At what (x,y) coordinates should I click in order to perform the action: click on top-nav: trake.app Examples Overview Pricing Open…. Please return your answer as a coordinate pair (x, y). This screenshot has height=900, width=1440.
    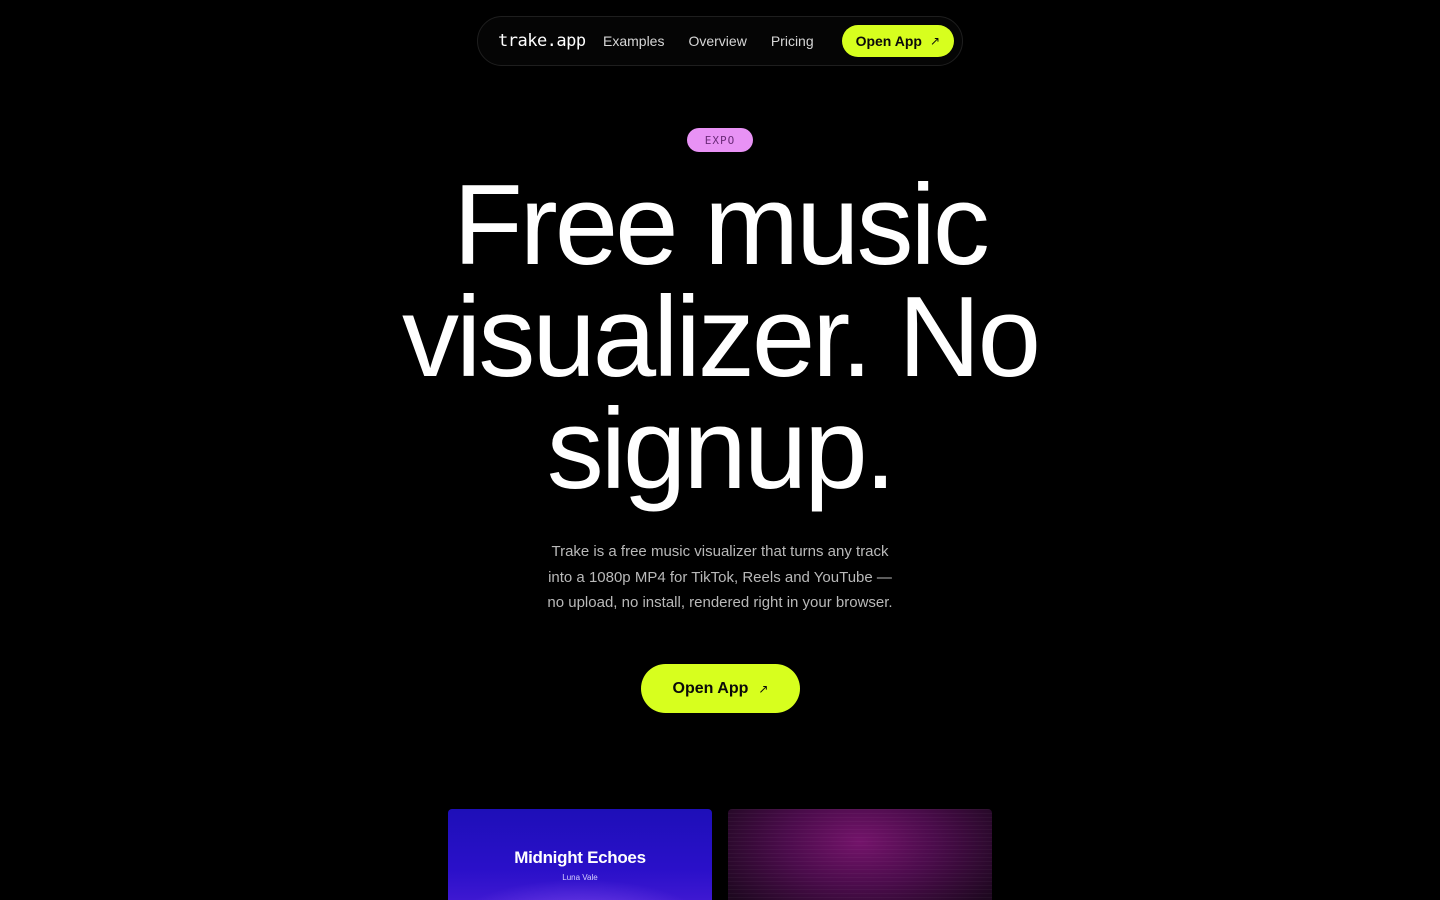
    Looking at the image, I should click on (720, 41).